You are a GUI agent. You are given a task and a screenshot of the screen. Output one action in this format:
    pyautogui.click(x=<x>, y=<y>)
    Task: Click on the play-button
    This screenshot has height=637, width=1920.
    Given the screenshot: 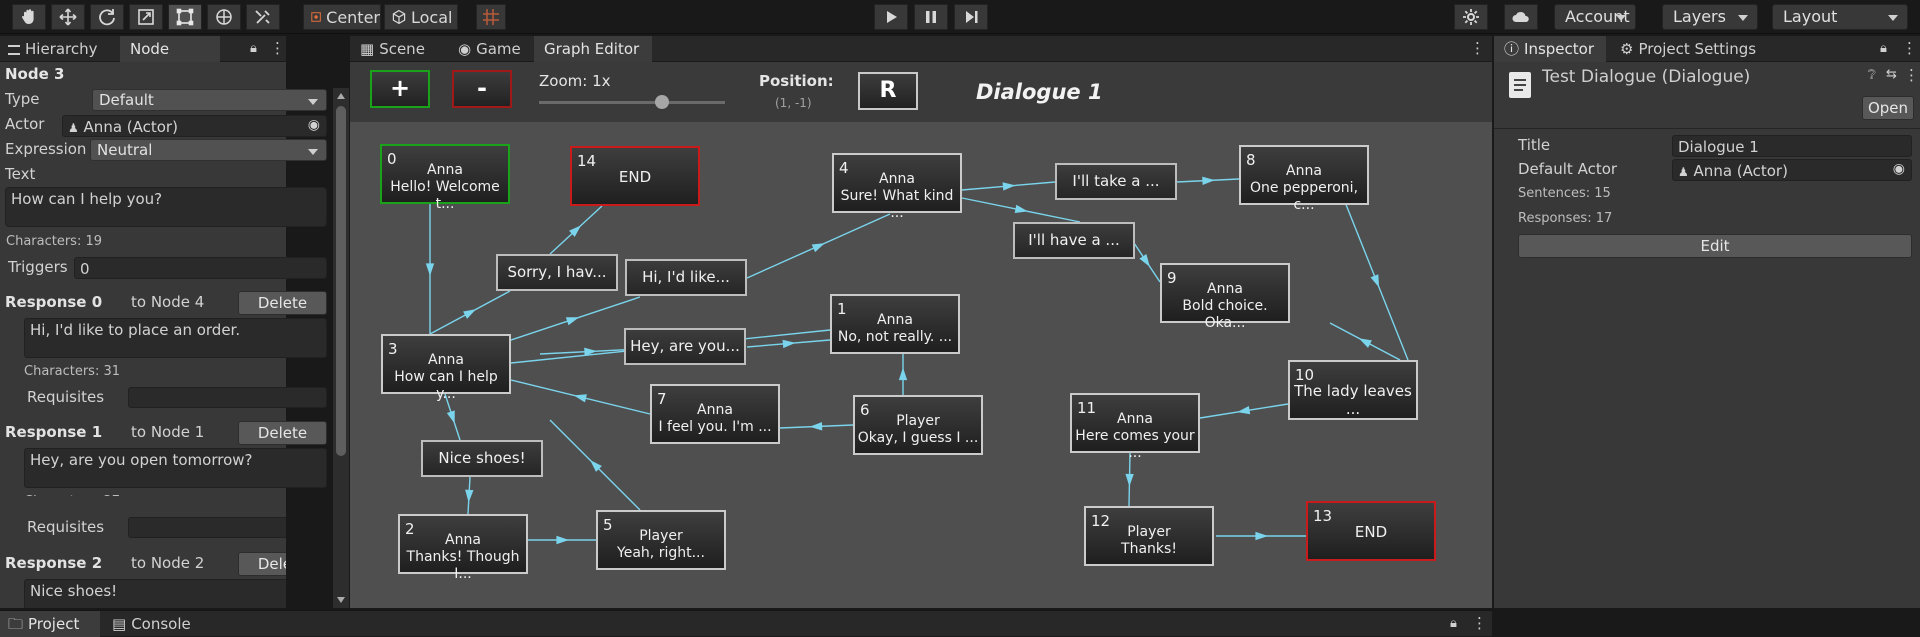 What is the action you would take?
    pyautogui.click(x=891, y=17)
    